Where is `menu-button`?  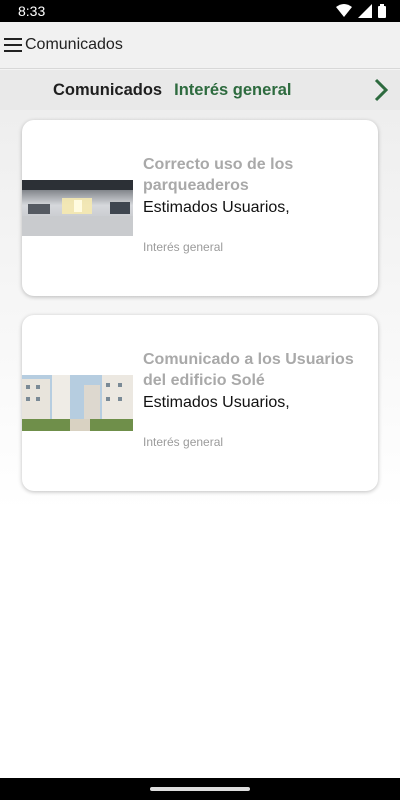
menu-button is located at coordinates (13, 45).